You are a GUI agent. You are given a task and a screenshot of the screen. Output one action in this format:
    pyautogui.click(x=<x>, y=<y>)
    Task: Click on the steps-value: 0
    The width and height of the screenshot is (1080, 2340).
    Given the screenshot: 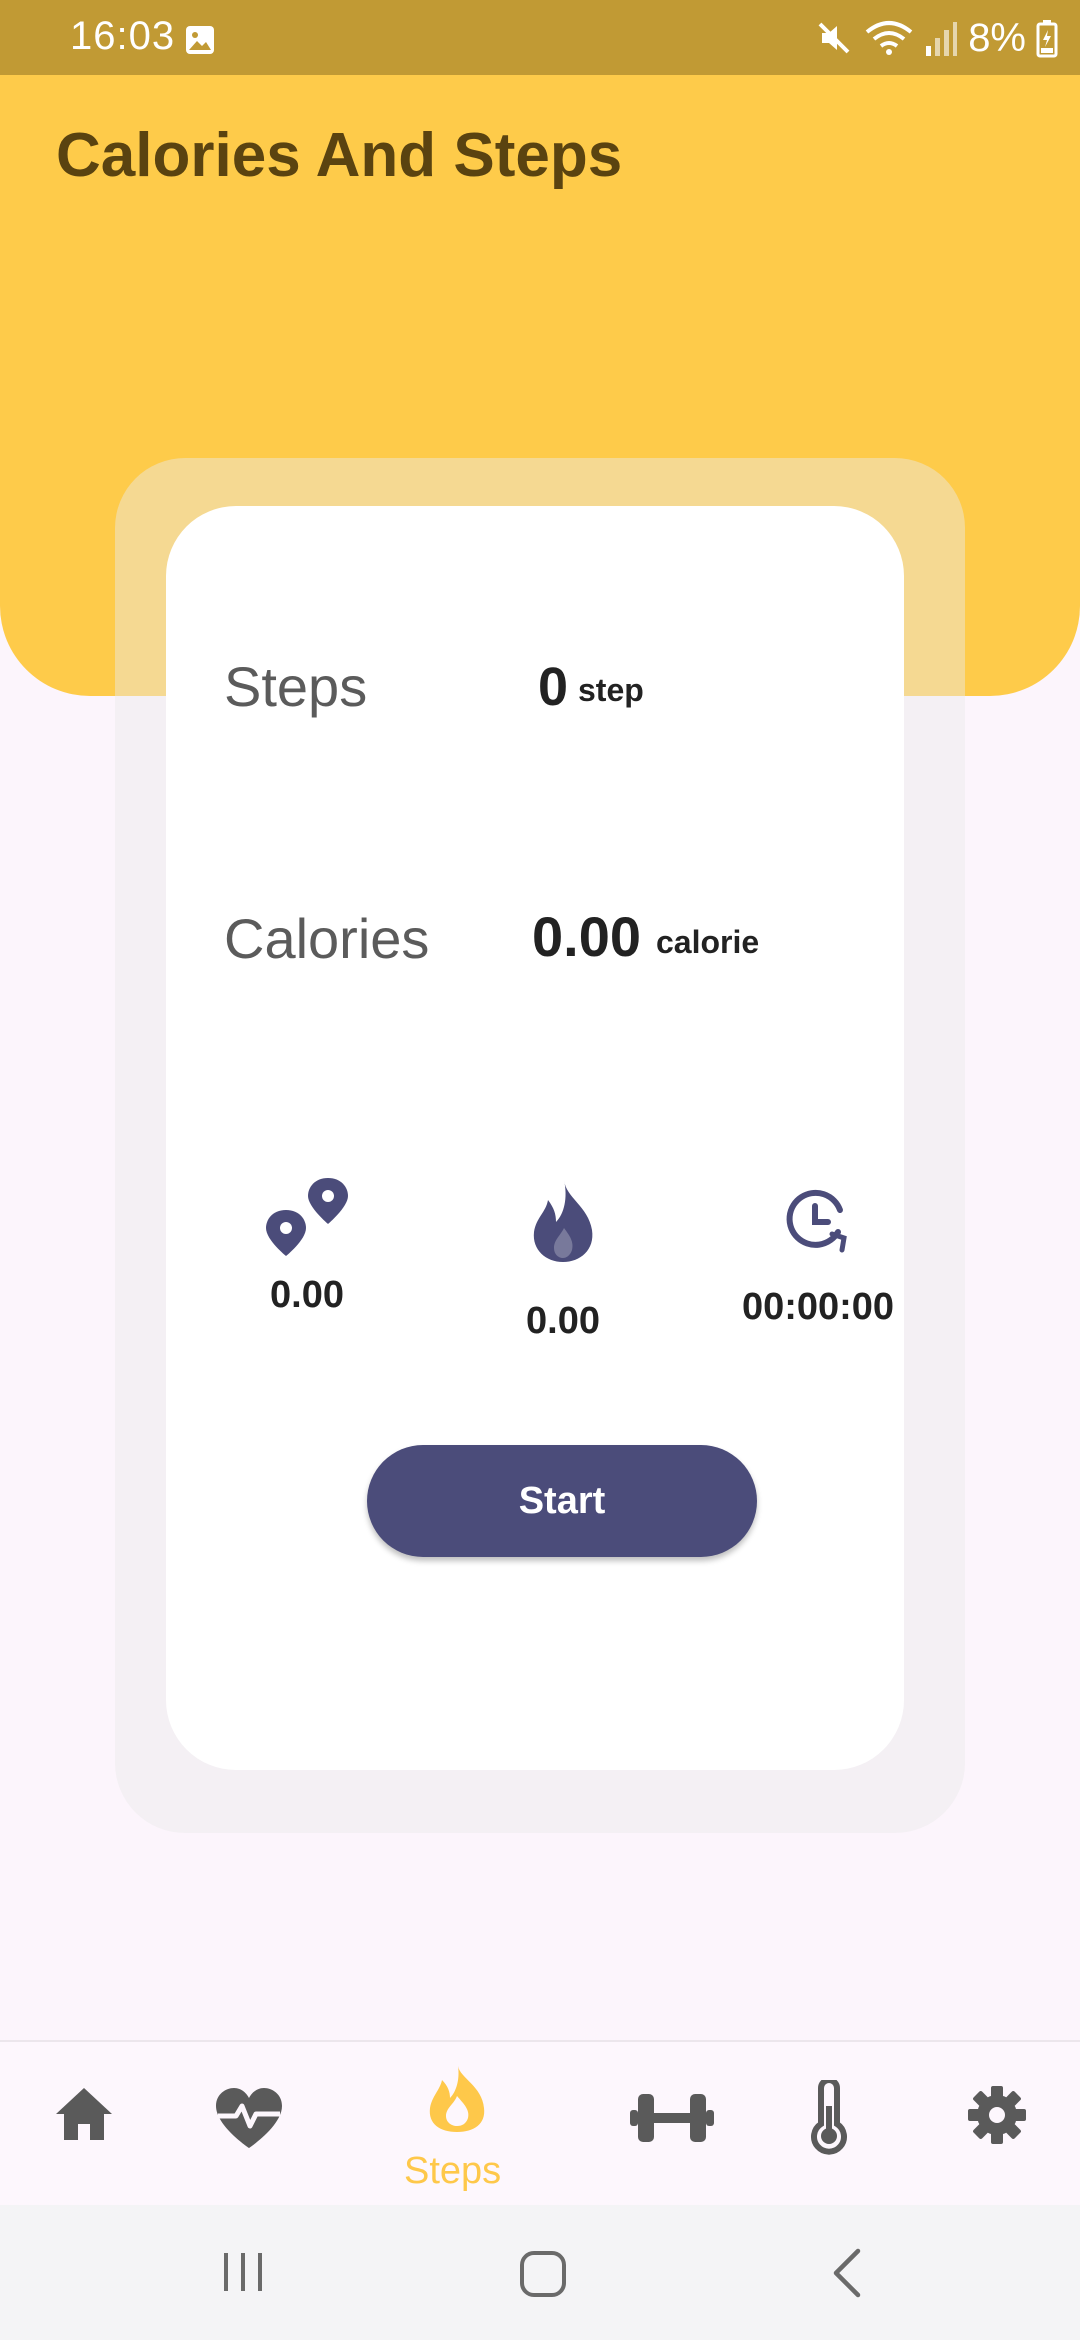 What is the action you would take?
    pyautogui.click(x=553, y=687)
    